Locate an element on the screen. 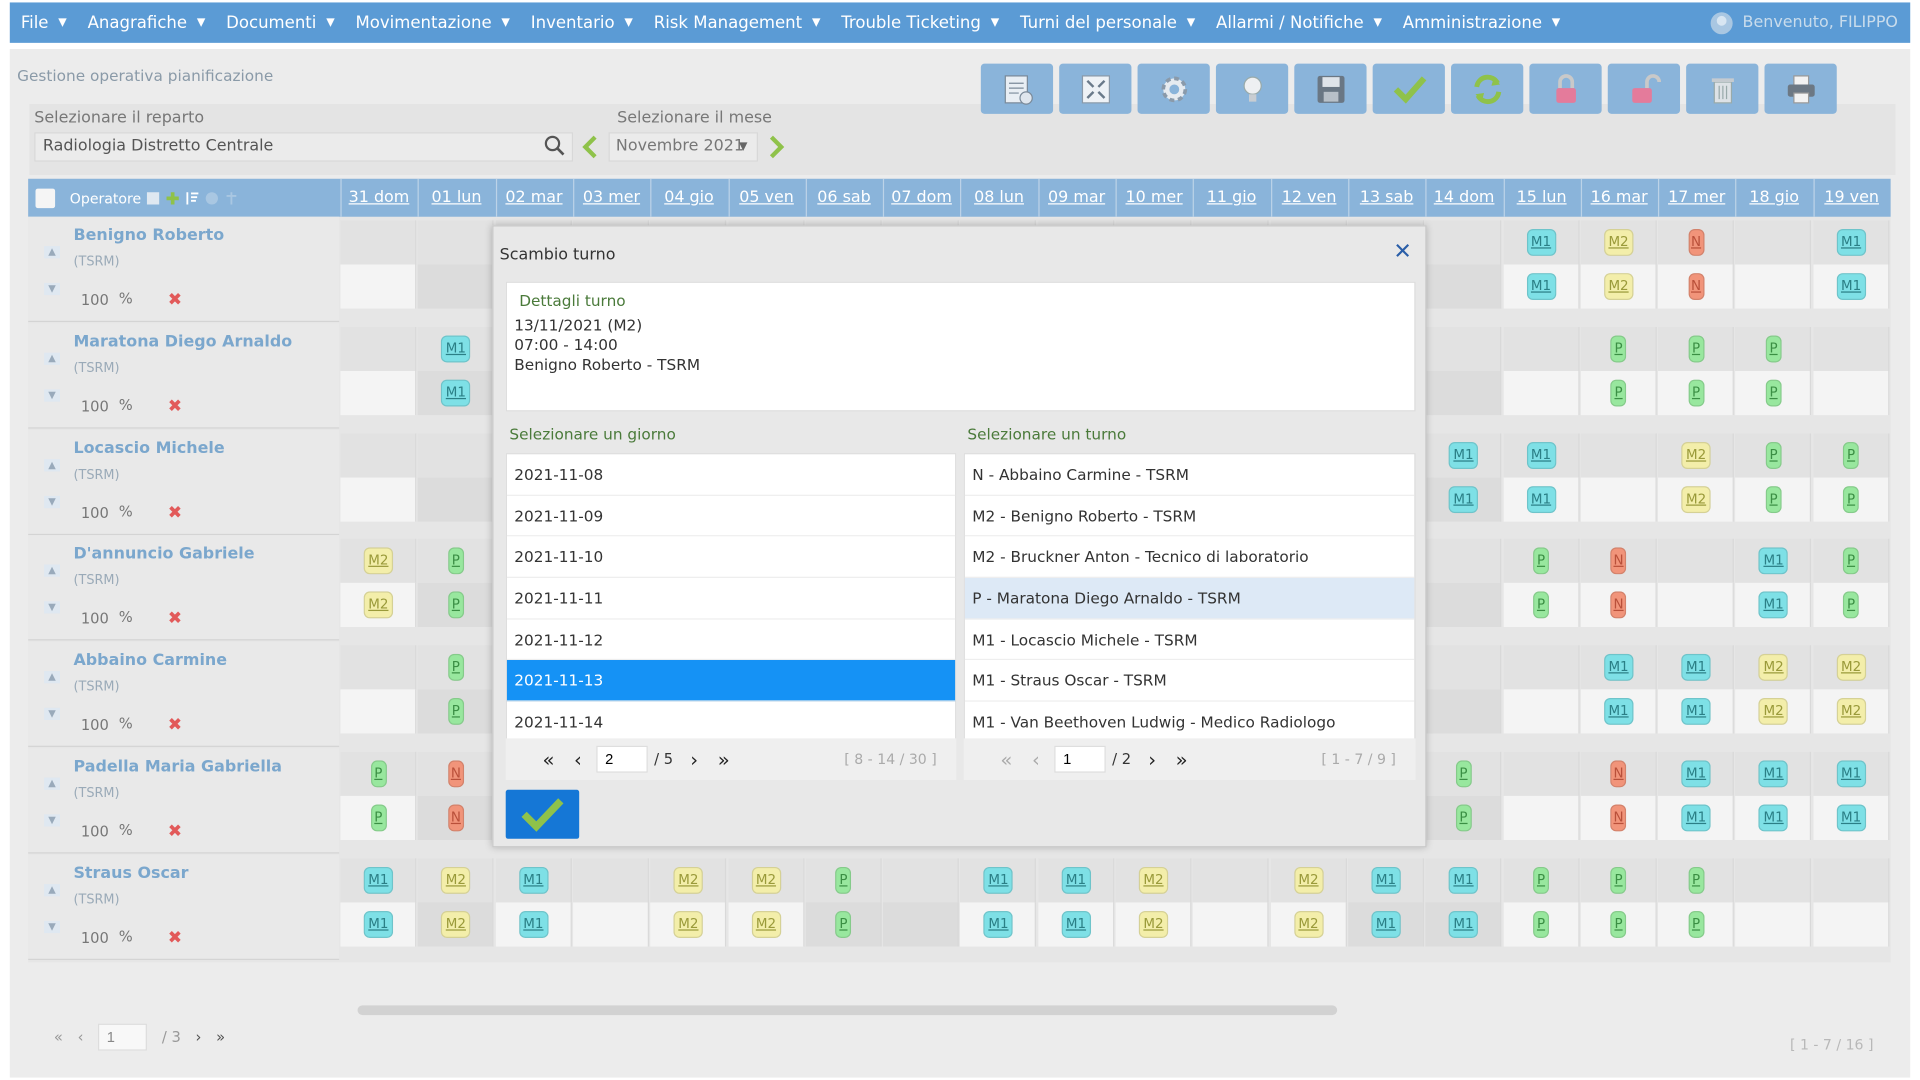  prev-month-icon is located at coordinates (590, 147).